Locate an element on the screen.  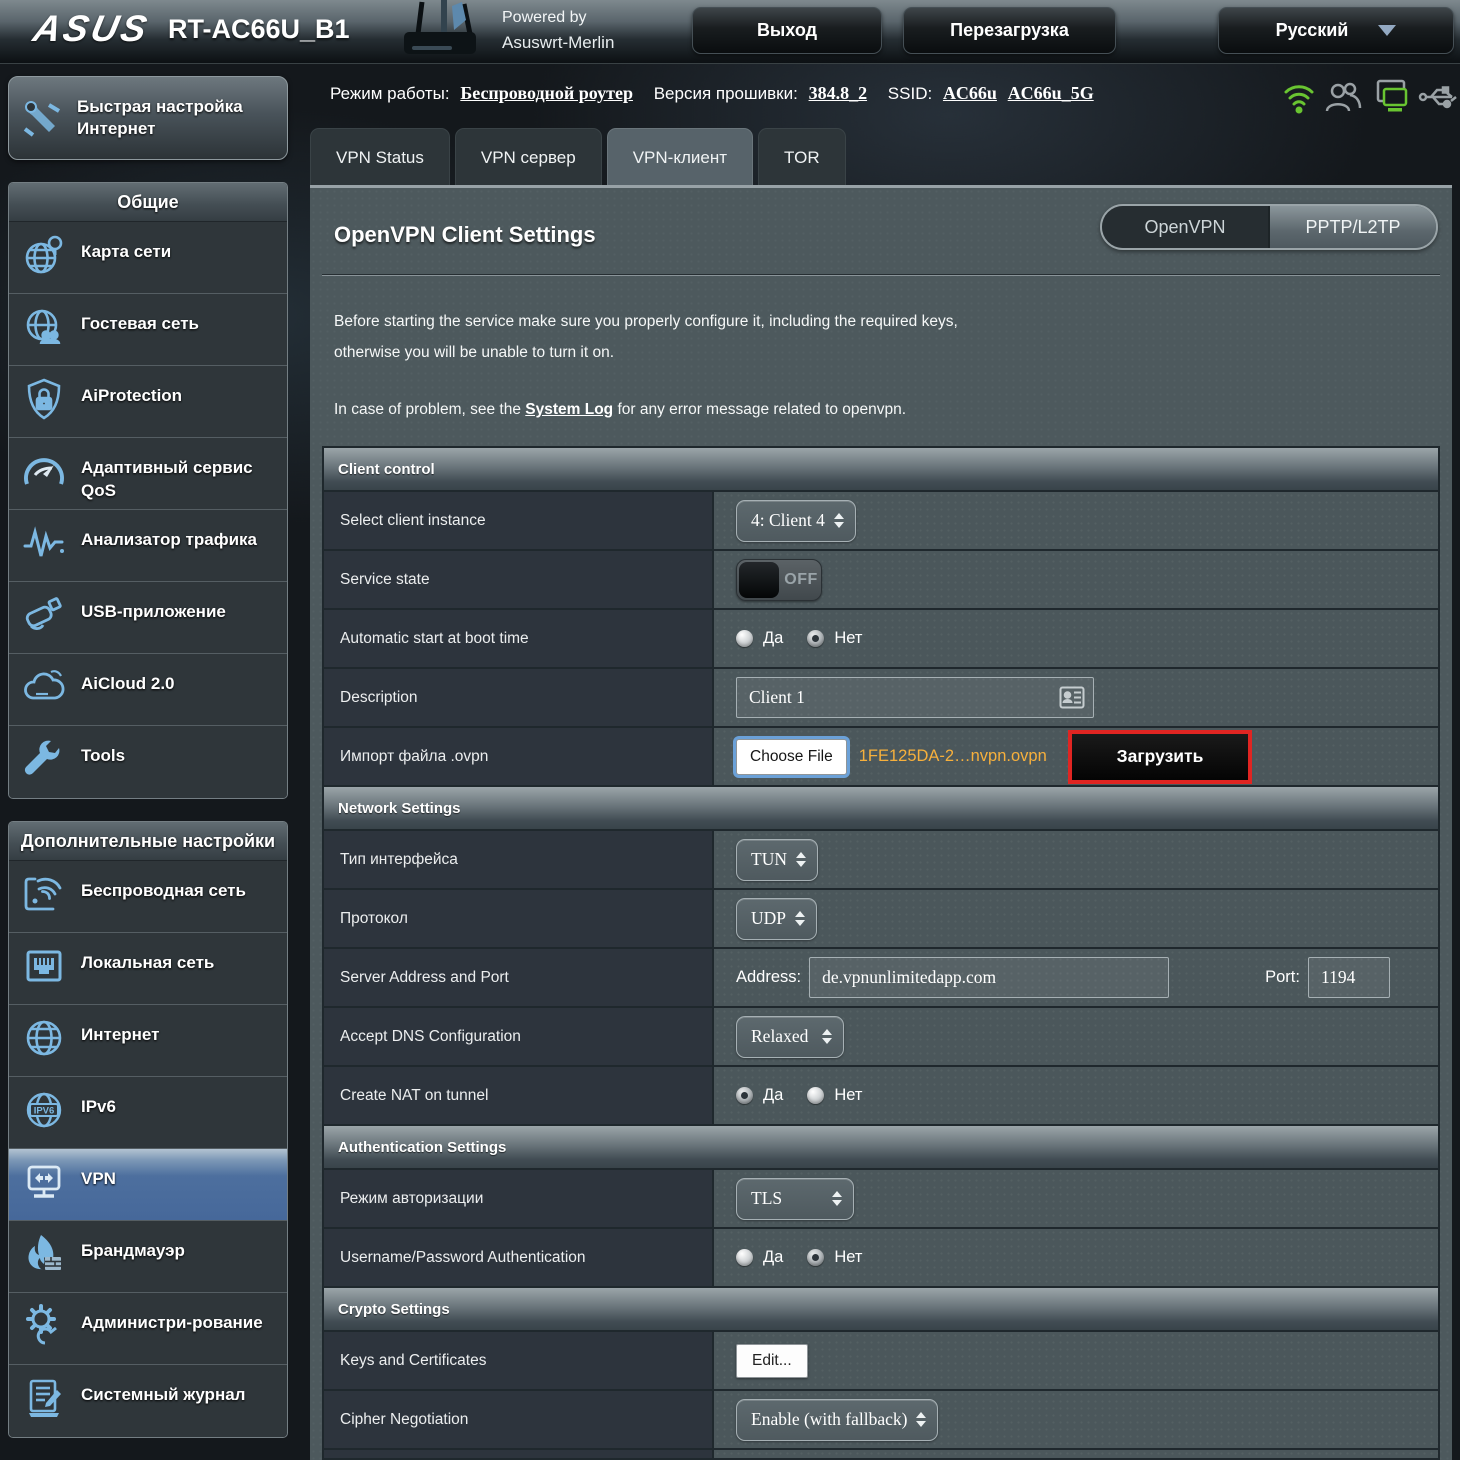
client-instance-select: 4: Client 4 is located at coordinates (796, 520).